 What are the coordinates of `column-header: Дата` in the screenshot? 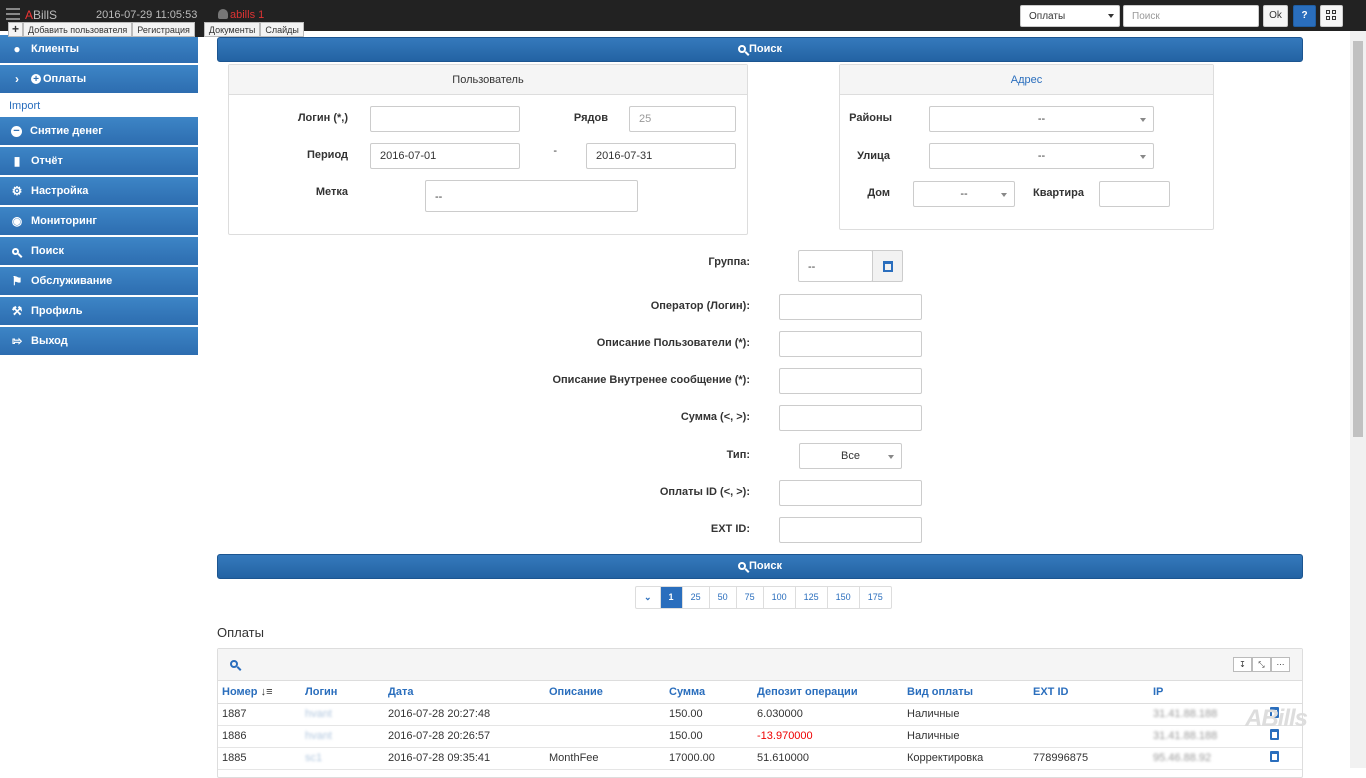 It's located at (464, 692).